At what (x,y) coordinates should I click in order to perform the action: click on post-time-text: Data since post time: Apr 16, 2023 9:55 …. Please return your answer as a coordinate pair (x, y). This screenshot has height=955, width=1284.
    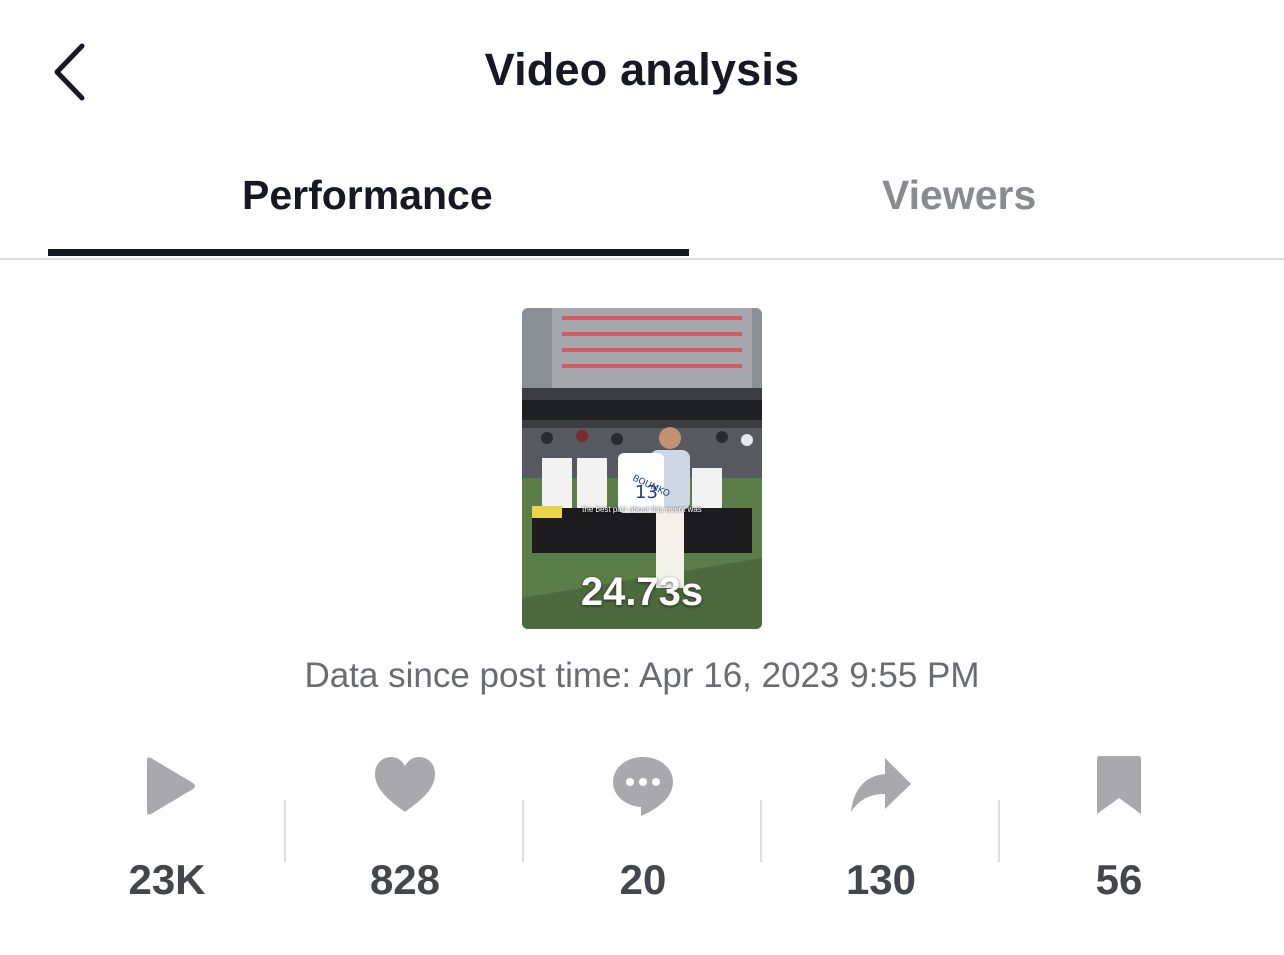
    Looking at the image, I should click on (642, 675).